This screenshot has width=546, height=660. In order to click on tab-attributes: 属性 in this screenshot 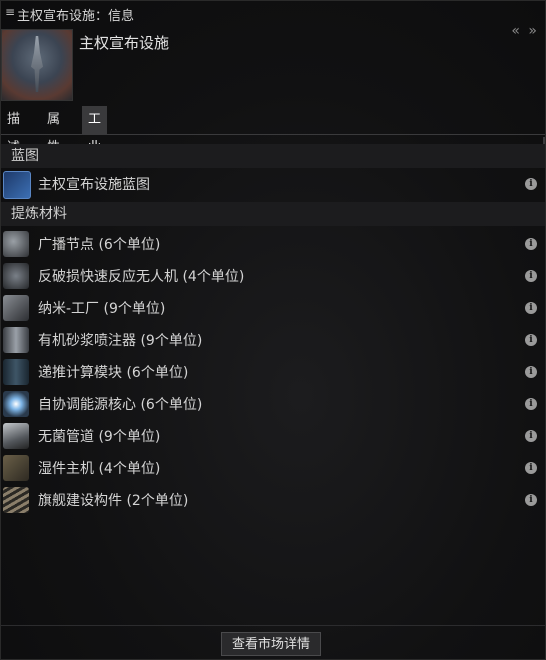, I will do `click(53, 130)`.